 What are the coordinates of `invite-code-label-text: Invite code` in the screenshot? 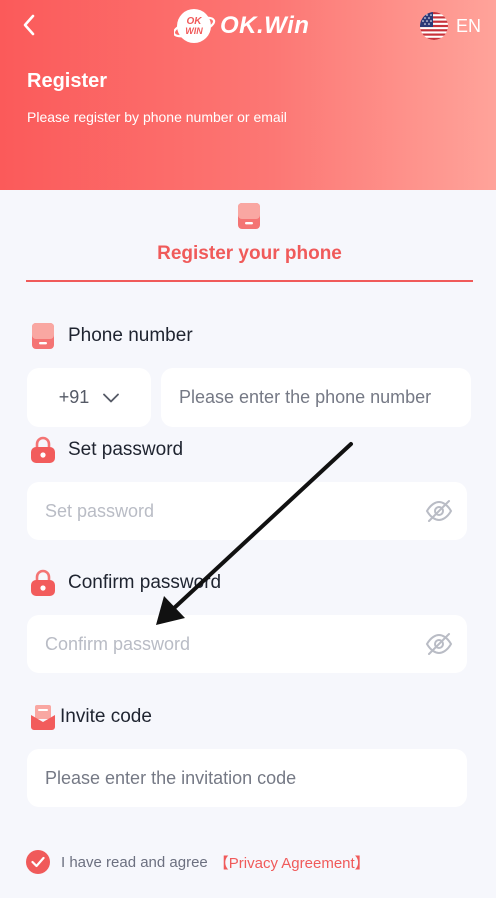 It's located at (106, 716).